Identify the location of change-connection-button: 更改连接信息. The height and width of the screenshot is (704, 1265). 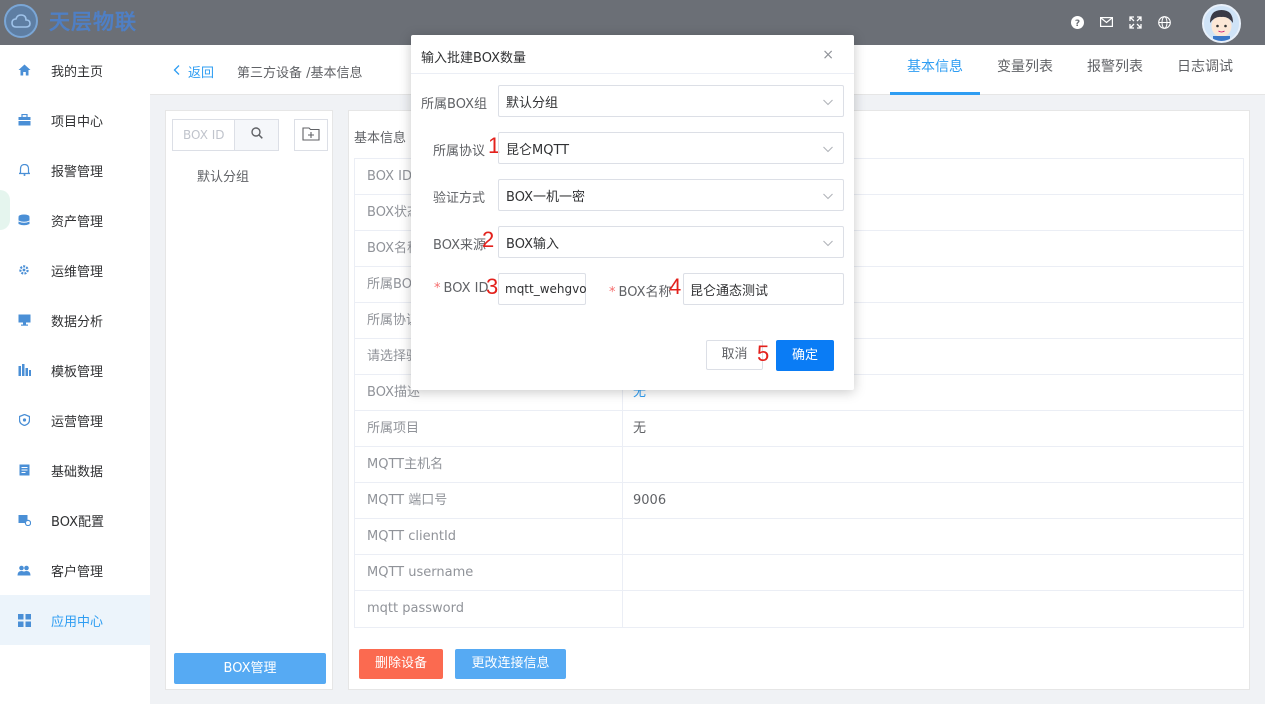
(510, 664).